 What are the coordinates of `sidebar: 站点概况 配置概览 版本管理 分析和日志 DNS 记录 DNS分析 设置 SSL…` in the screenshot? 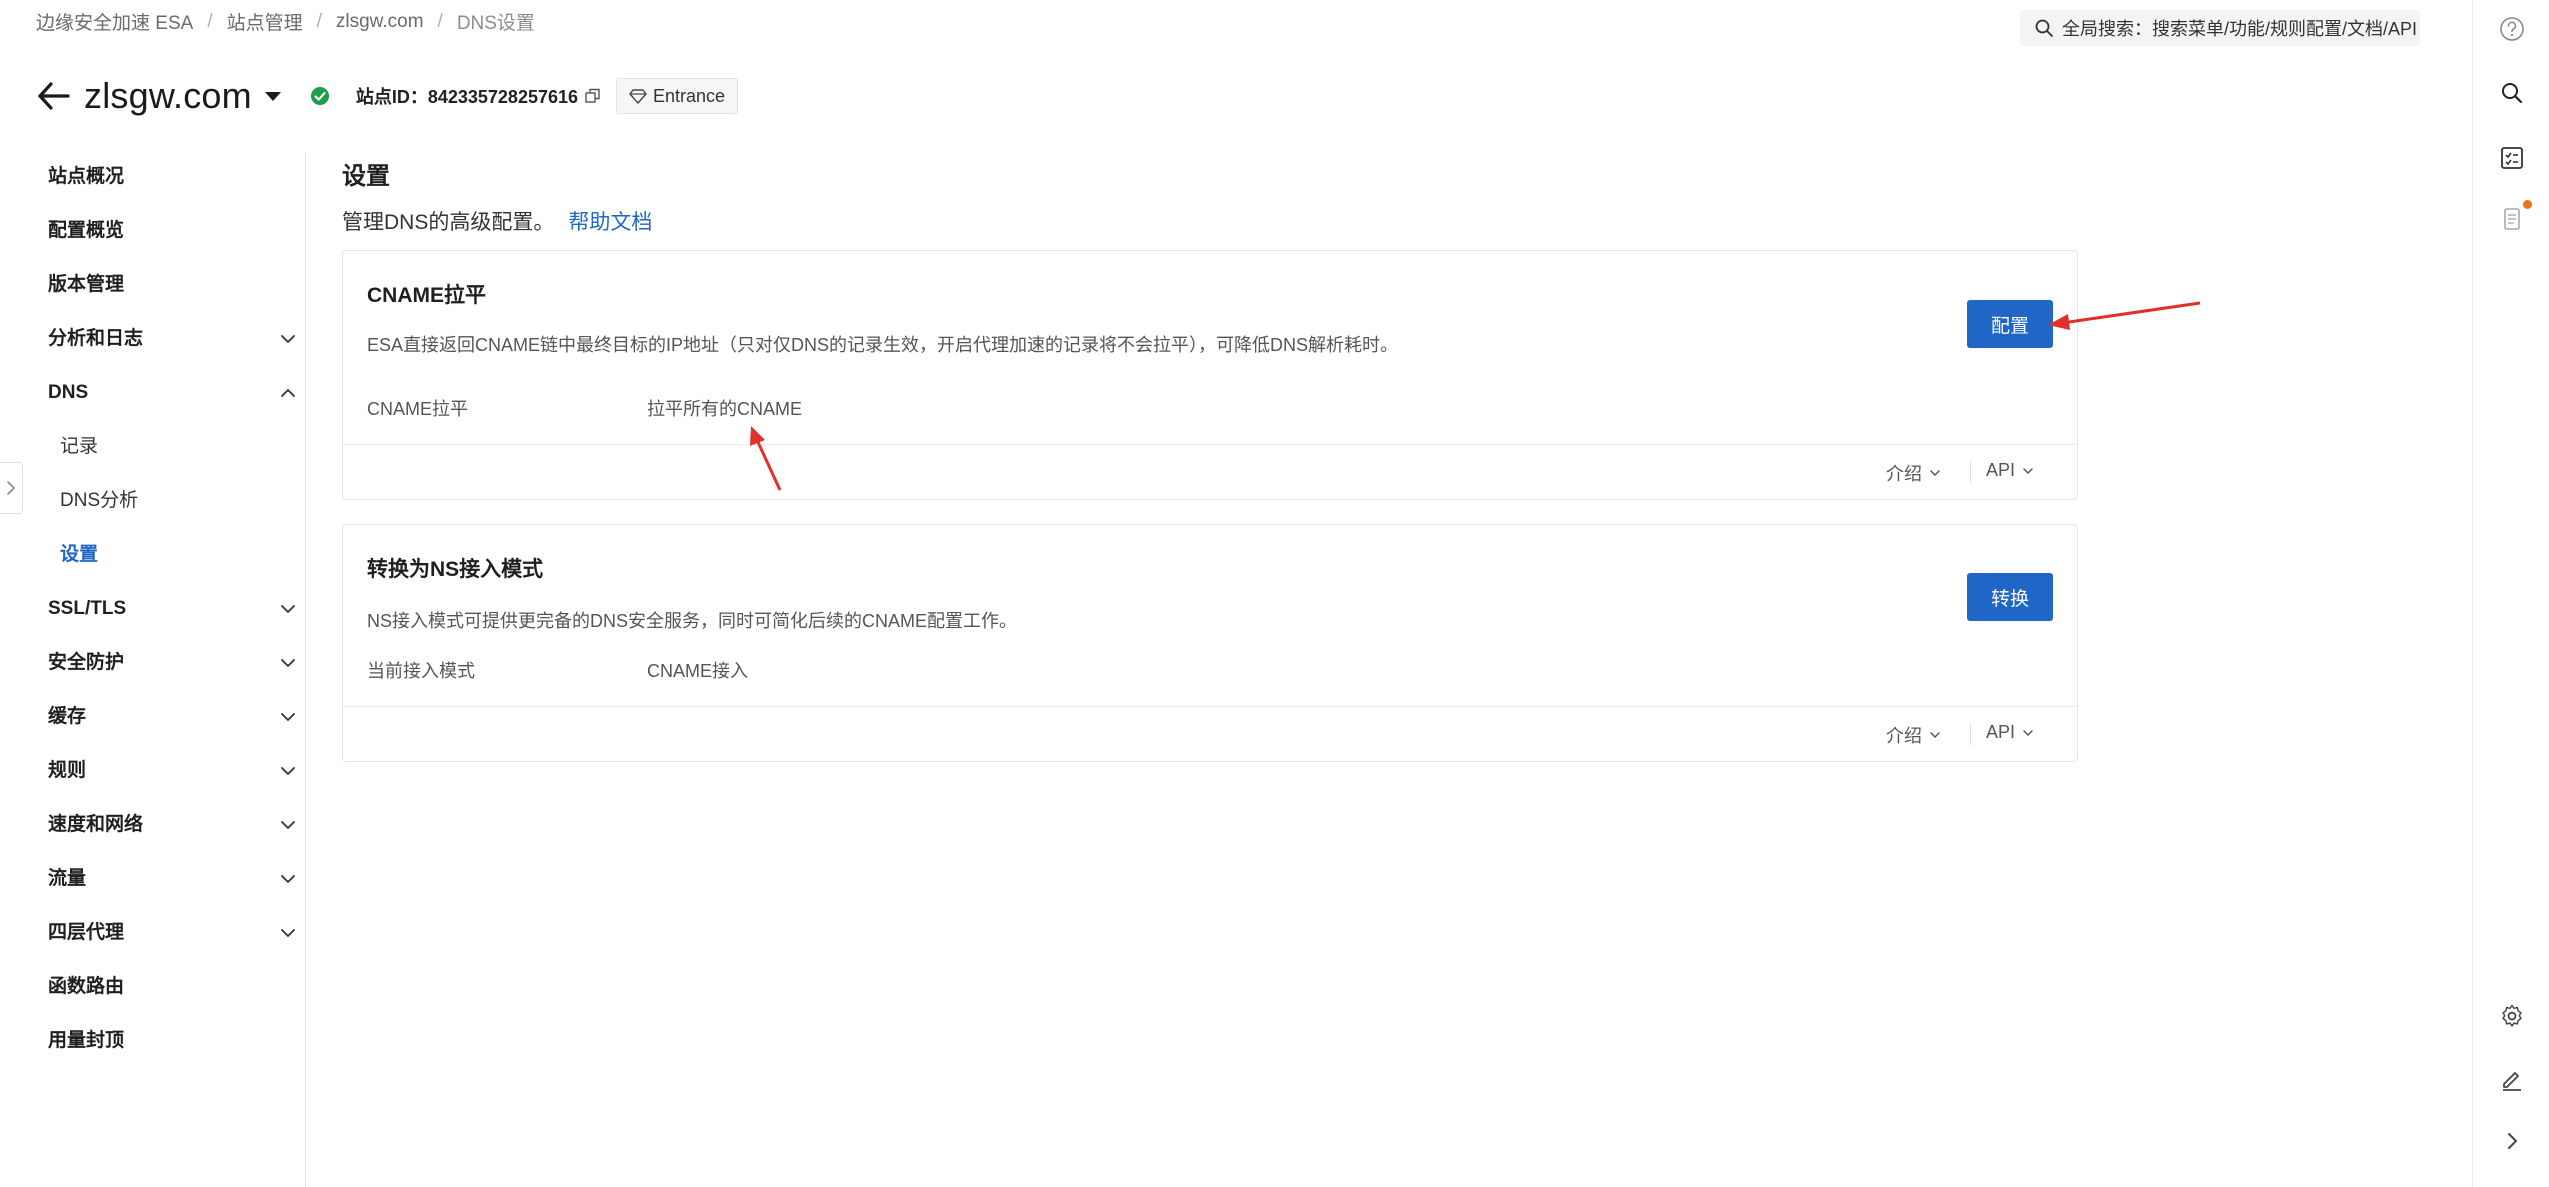 It's located at (153, 669).